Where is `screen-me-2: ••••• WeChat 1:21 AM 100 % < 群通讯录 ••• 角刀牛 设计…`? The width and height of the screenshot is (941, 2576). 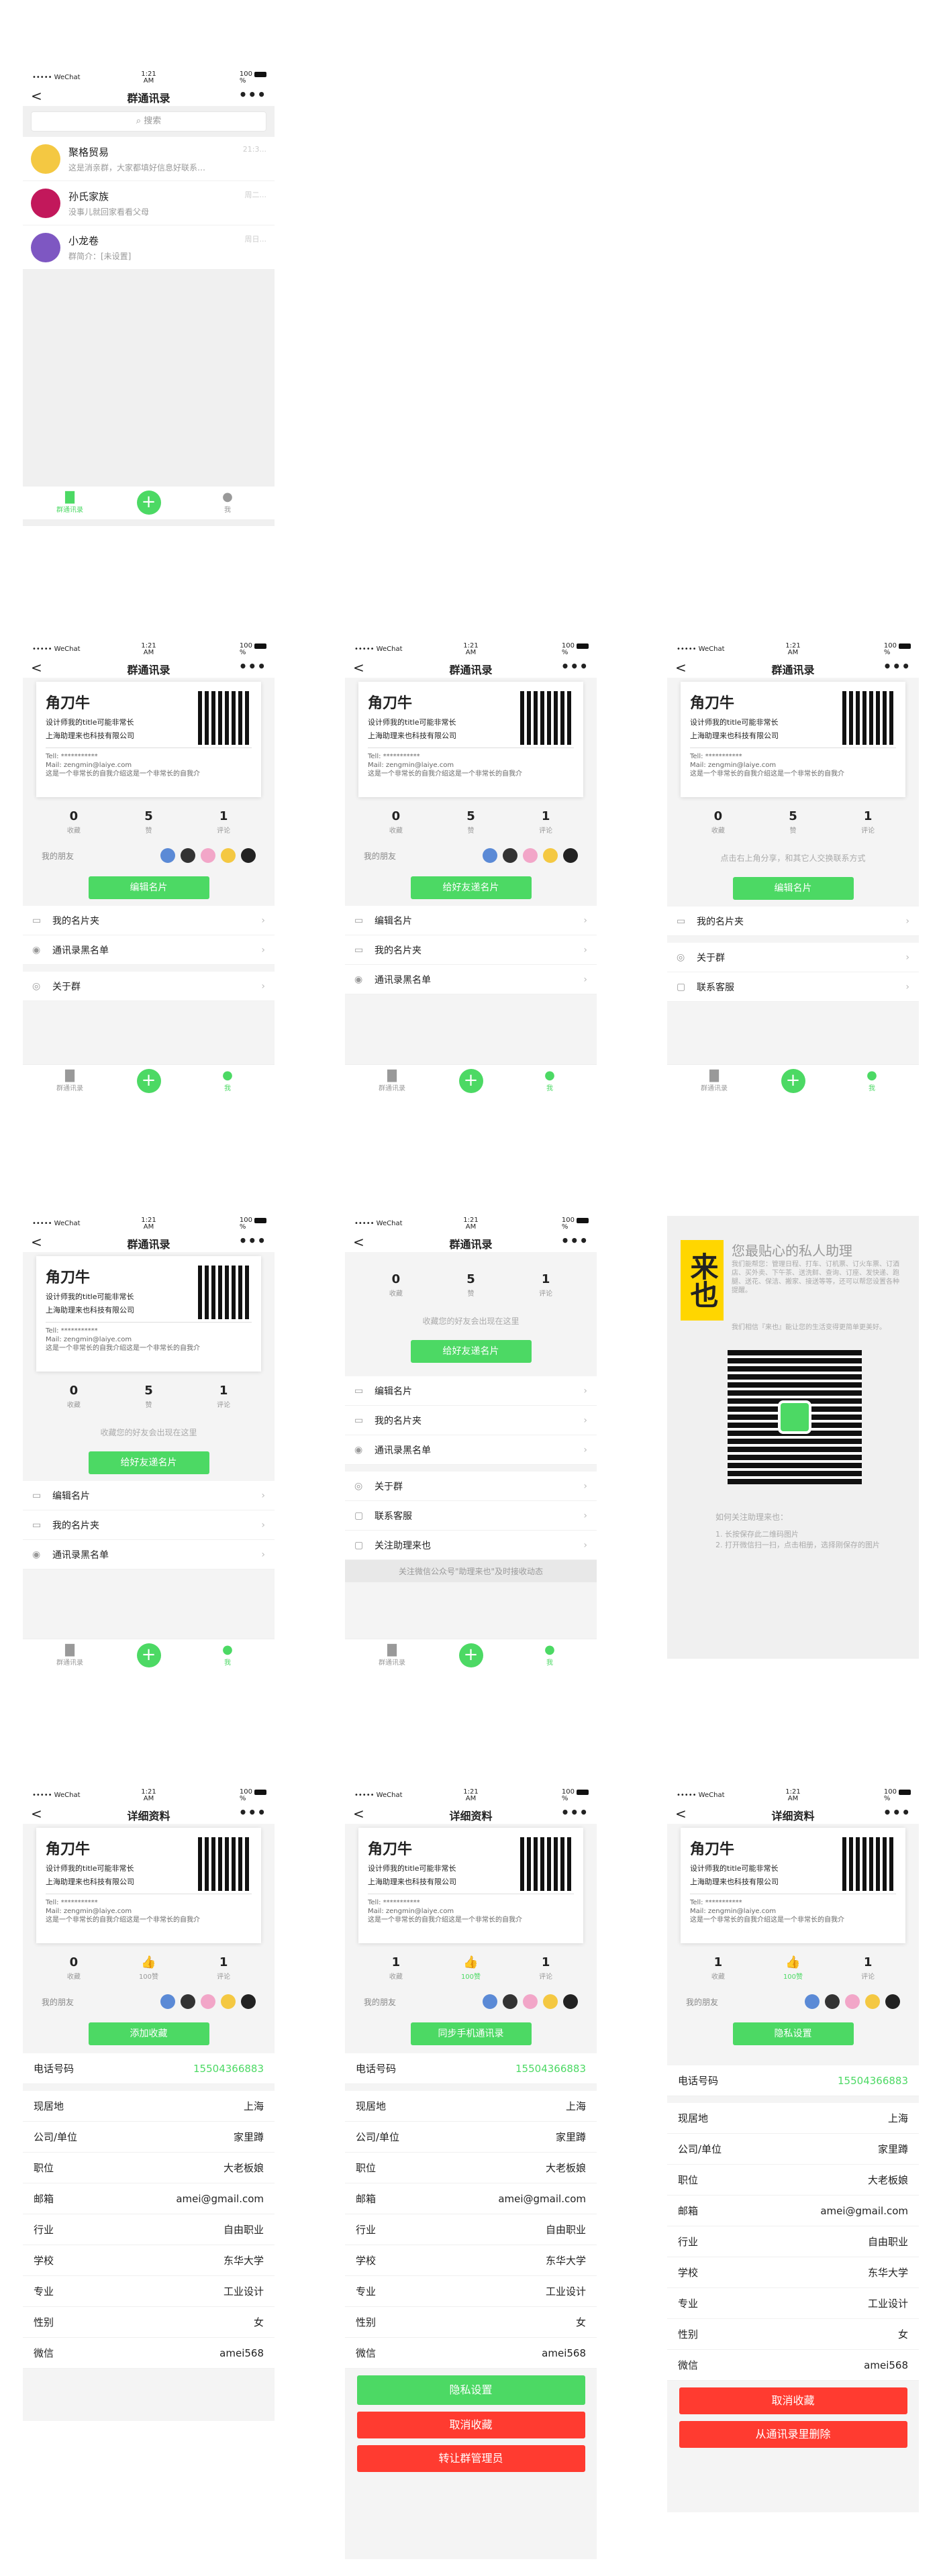 screen-me-2: ••••• WeChat 1:21 AM 100 % < 群通讯录 ••• 角刀牛 设计… is located at coordinates (471, 869).